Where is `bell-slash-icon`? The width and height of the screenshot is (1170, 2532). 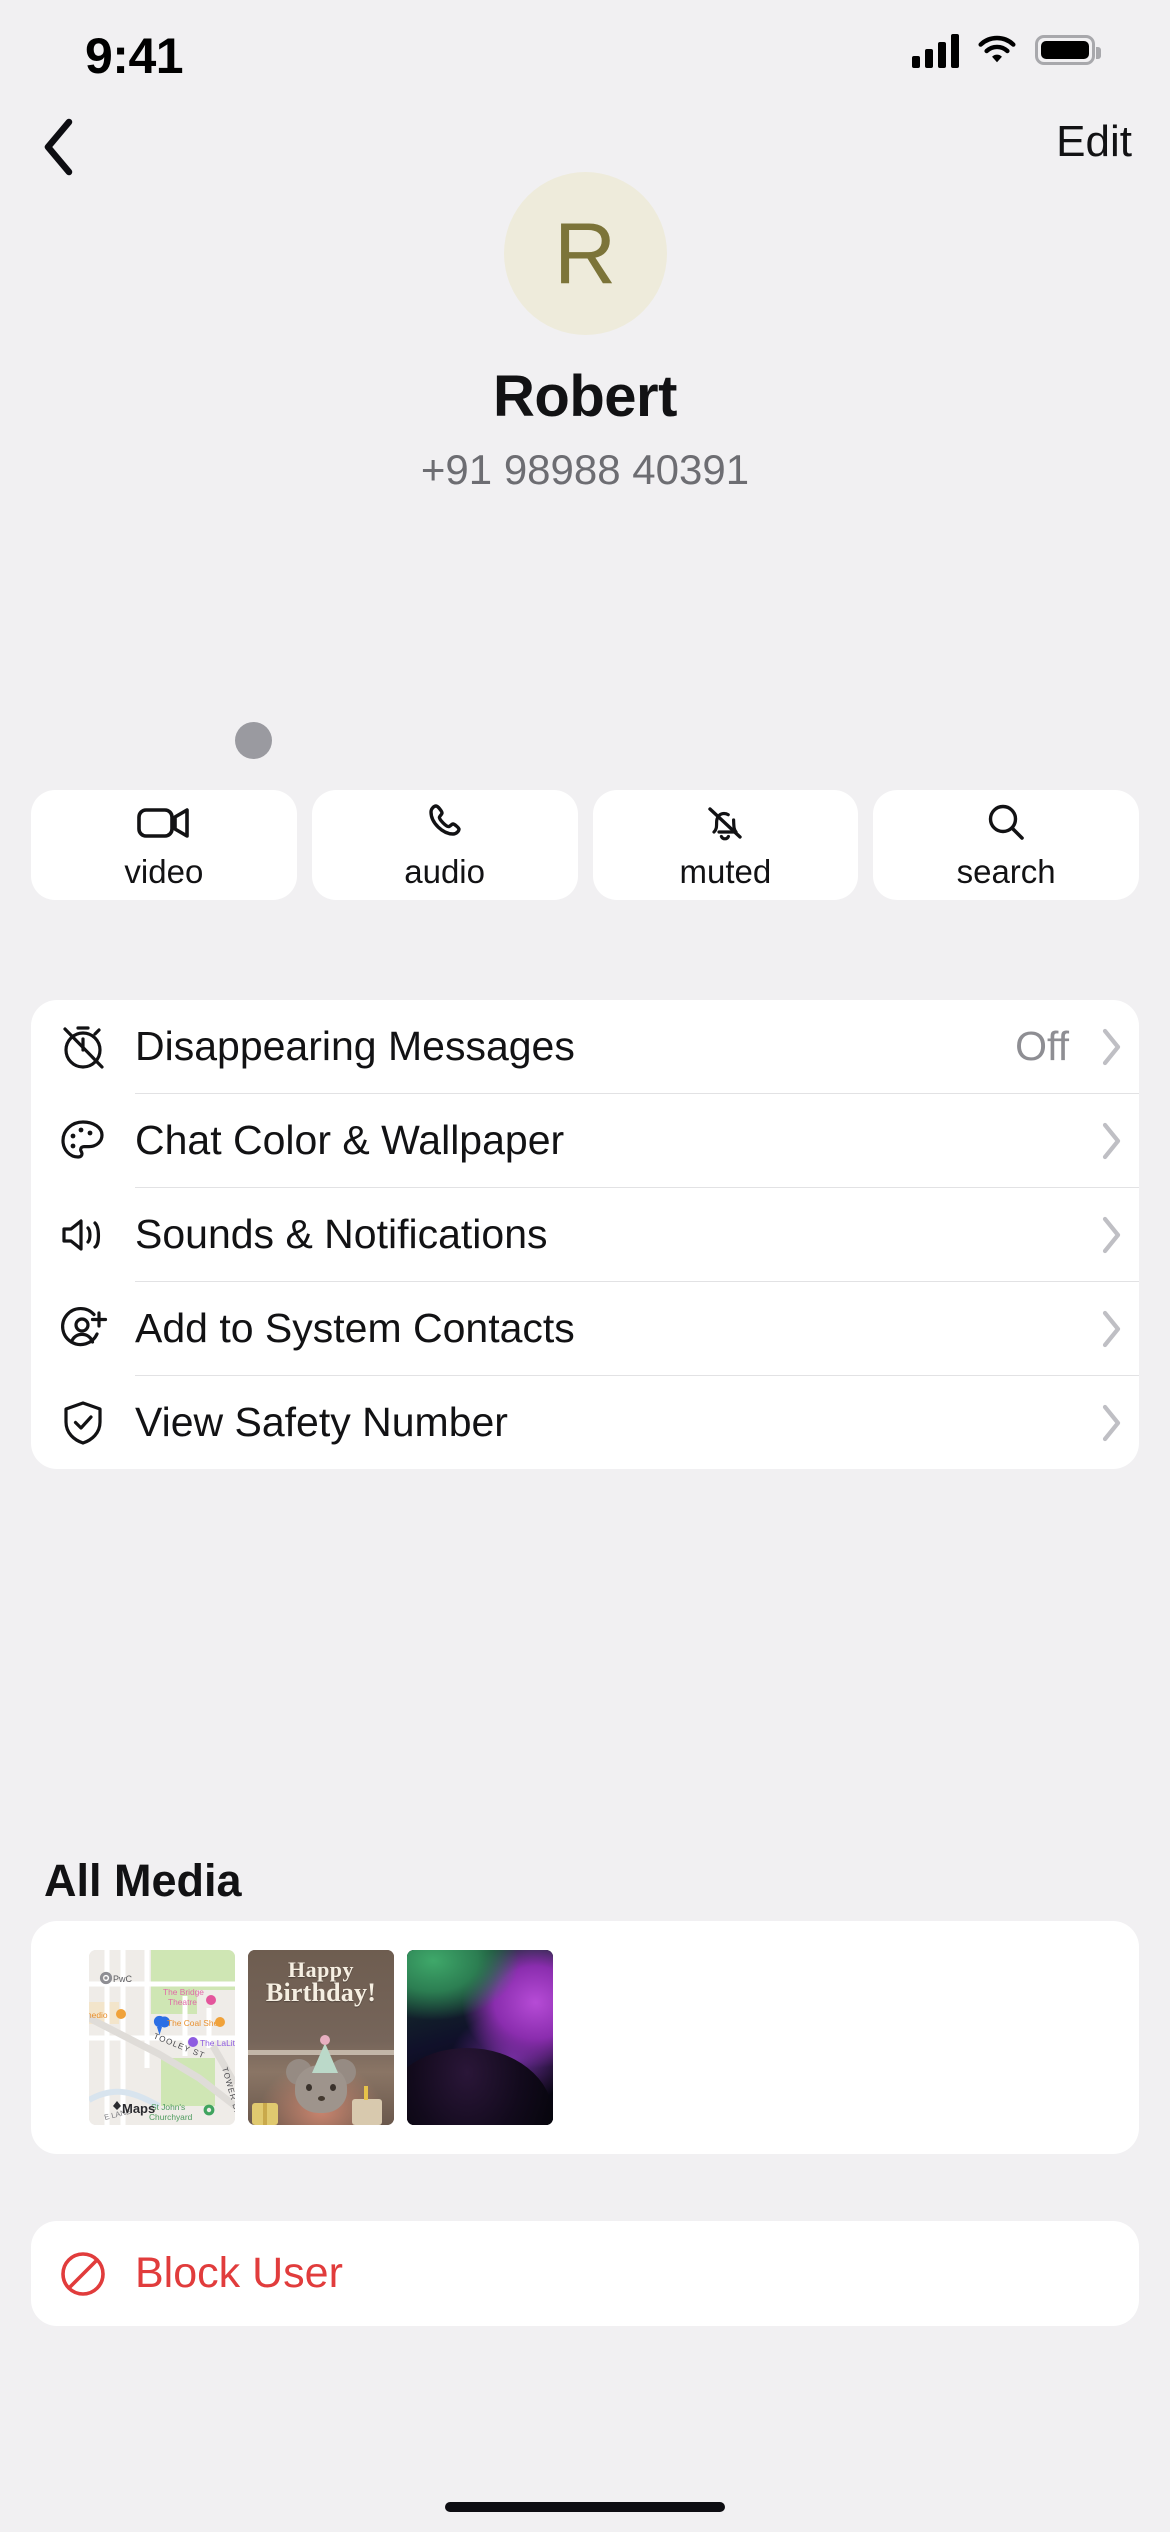
bell-slash-icon is located at coordinates (725, 823).